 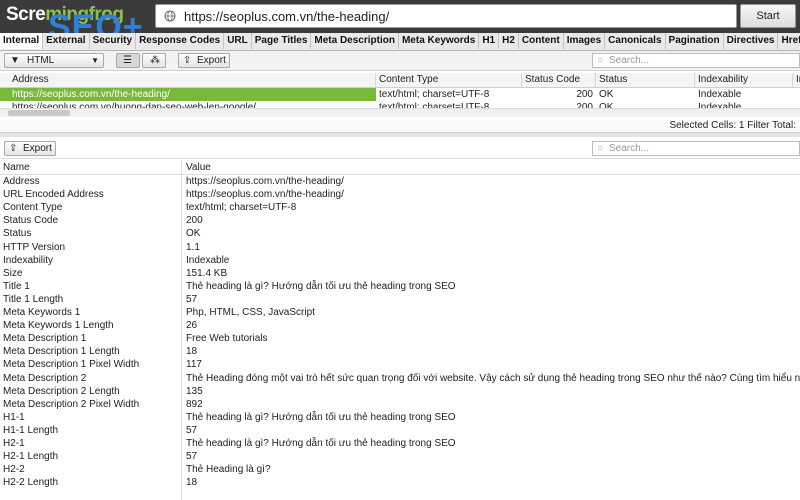 I want to click on tab-external: External, so click(x=66, y=41).